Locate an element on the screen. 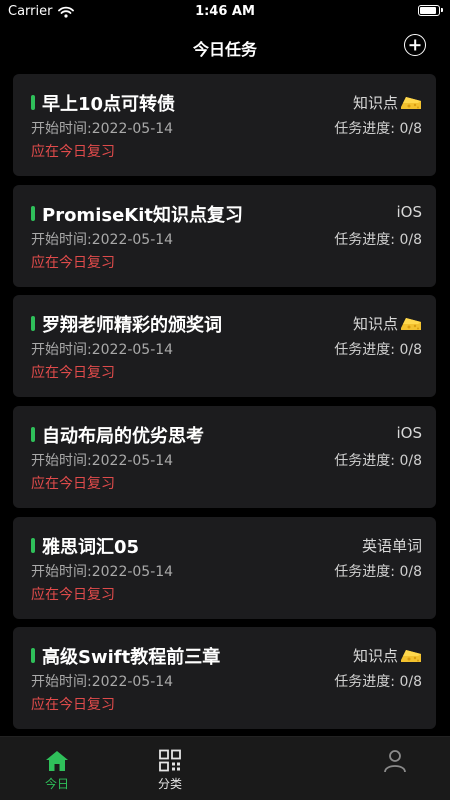 This screenshot has height=800, width=450. nav-bar: 今日任务 is located at coordinates (225, 46).